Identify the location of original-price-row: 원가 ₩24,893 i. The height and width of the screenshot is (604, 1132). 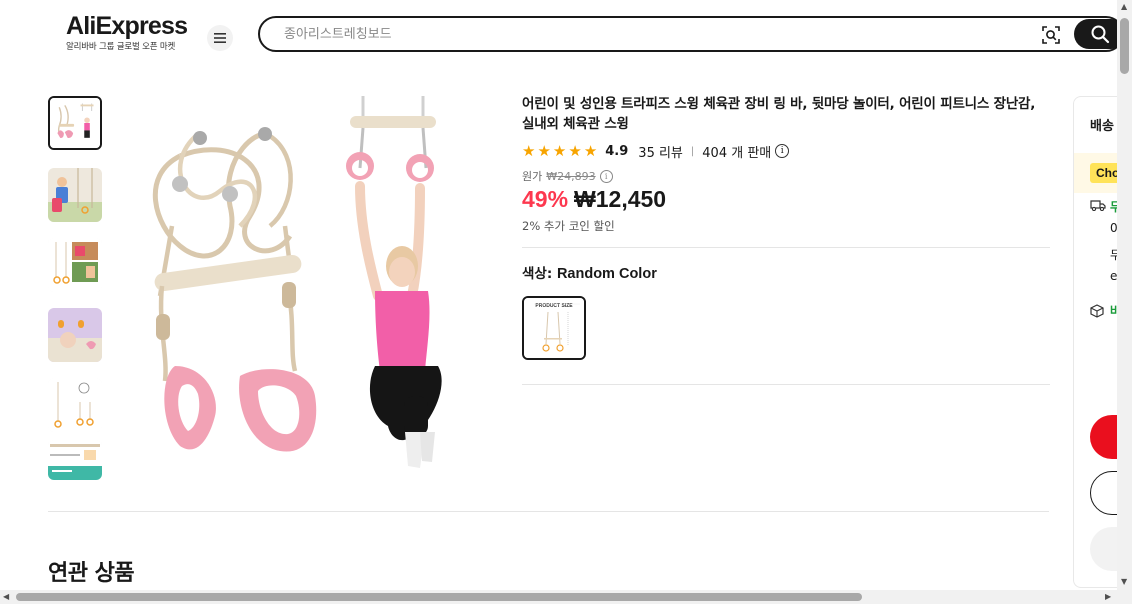
(786, 176).